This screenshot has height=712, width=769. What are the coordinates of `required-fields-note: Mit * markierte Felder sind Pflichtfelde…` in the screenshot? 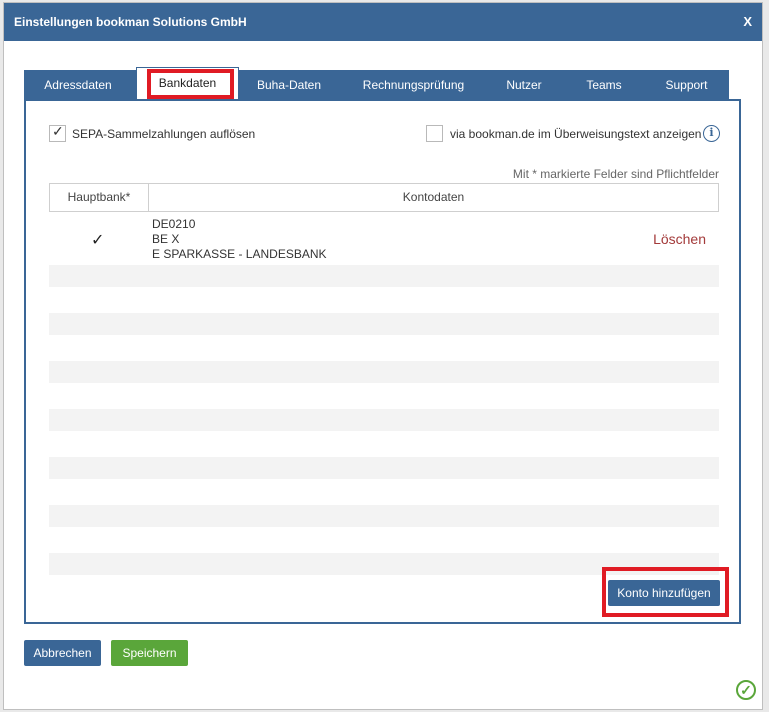 It's located at (615, 174).